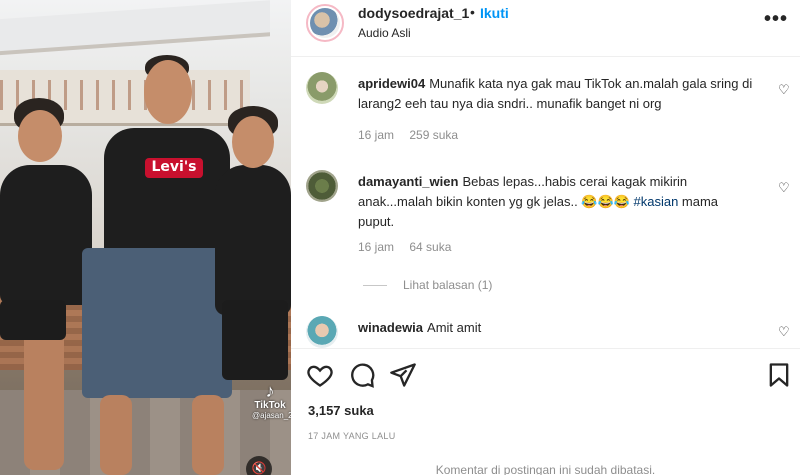 This screenshot has height=475, width=800. Describe the element at coordinates (779, 375) in the screenshot. I see `bookmark-icon` at that location.